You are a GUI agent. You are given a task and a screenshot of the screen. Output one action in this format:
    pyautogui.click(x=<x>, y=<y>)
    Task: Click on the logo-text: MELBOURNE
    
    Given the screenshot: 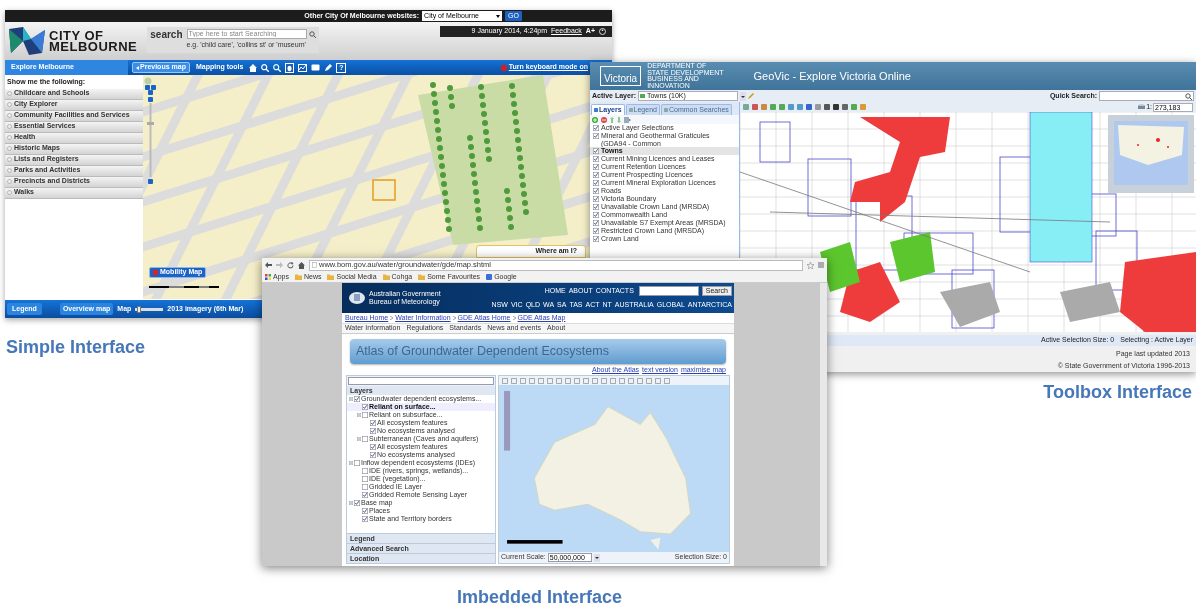 What is the action you would take?
    pyautogui.click(x=93, y=46)
    